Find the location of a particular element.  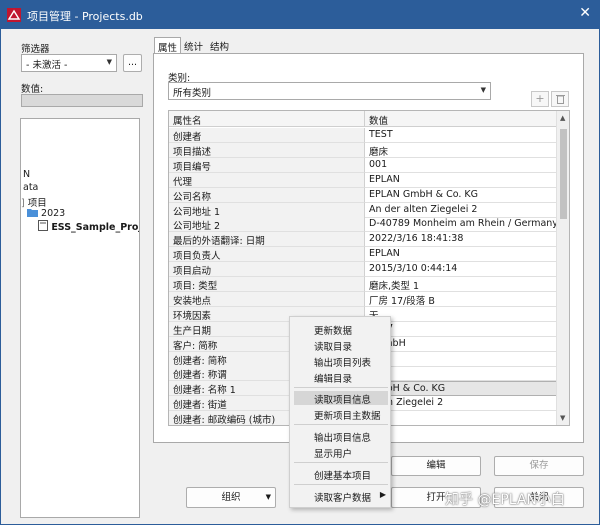

tree-node: N is located at coordinates (26, 174).